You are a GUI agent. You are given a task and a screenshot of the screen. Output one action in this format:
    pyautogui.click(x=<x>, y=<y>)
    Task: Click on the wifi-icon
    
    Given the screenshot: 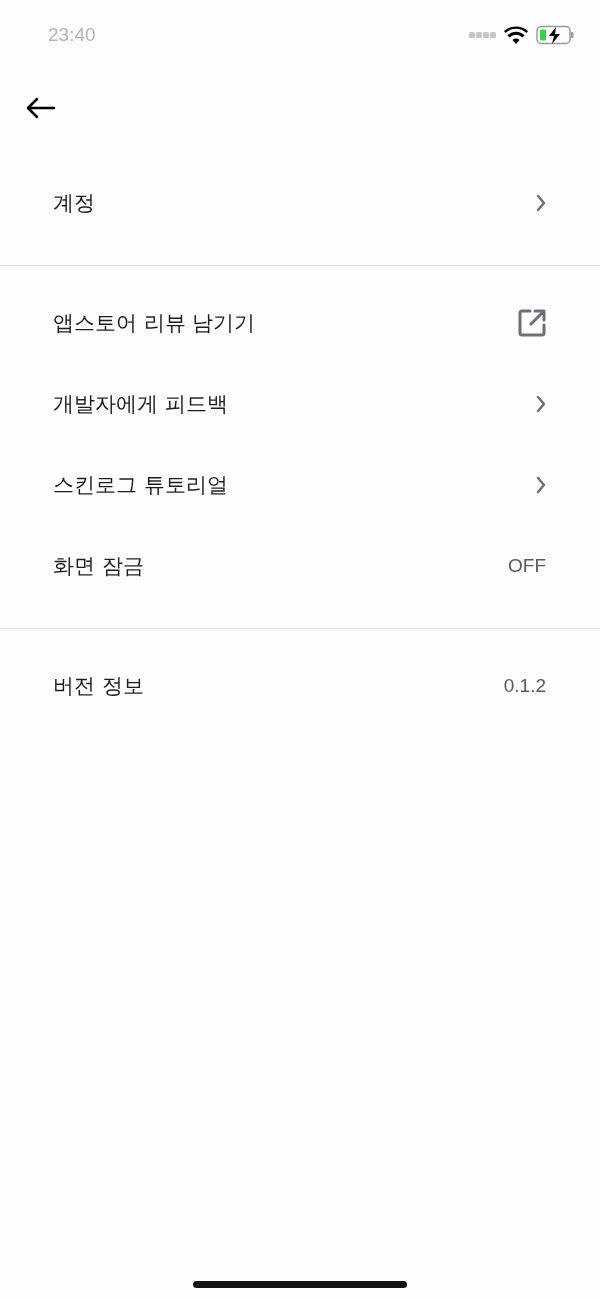 What is the action you would take?
    pyautogui.click(x=516, y=35)
    